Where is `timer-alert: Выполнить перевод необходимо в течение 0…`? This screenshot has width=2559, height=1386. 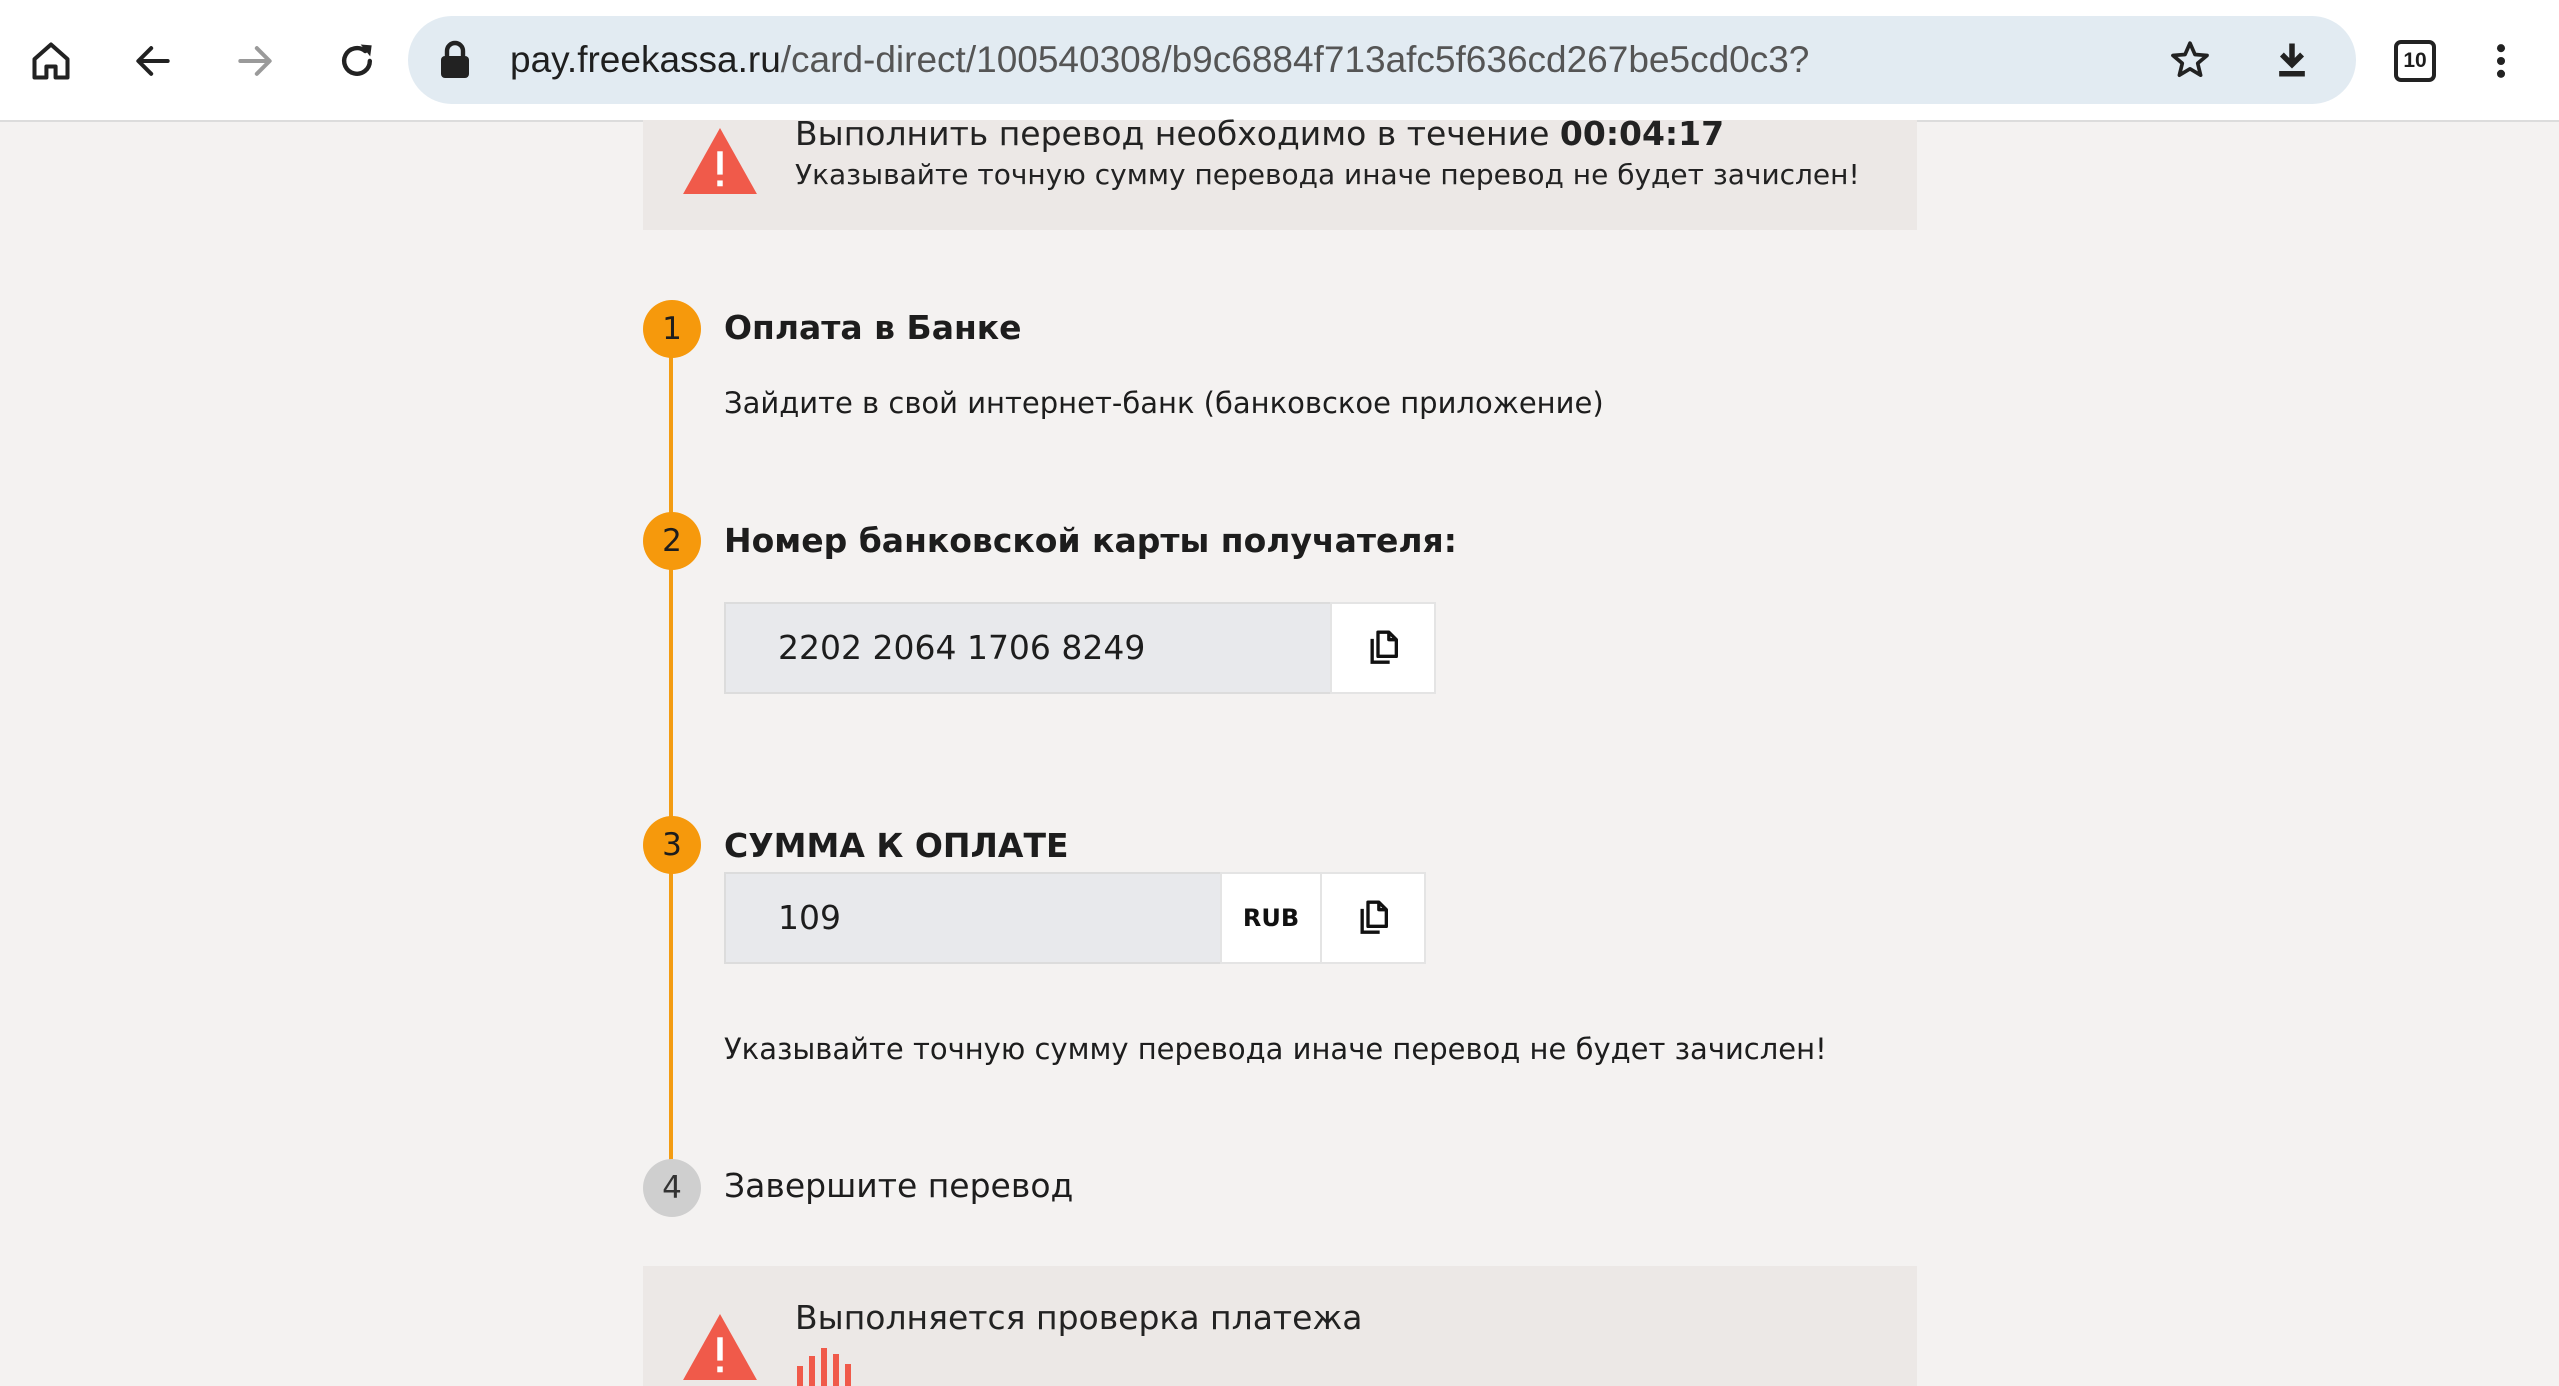
timer-alert: Выполнить перевод необходимо в течение 0… is located at coordinates (1280, 172).